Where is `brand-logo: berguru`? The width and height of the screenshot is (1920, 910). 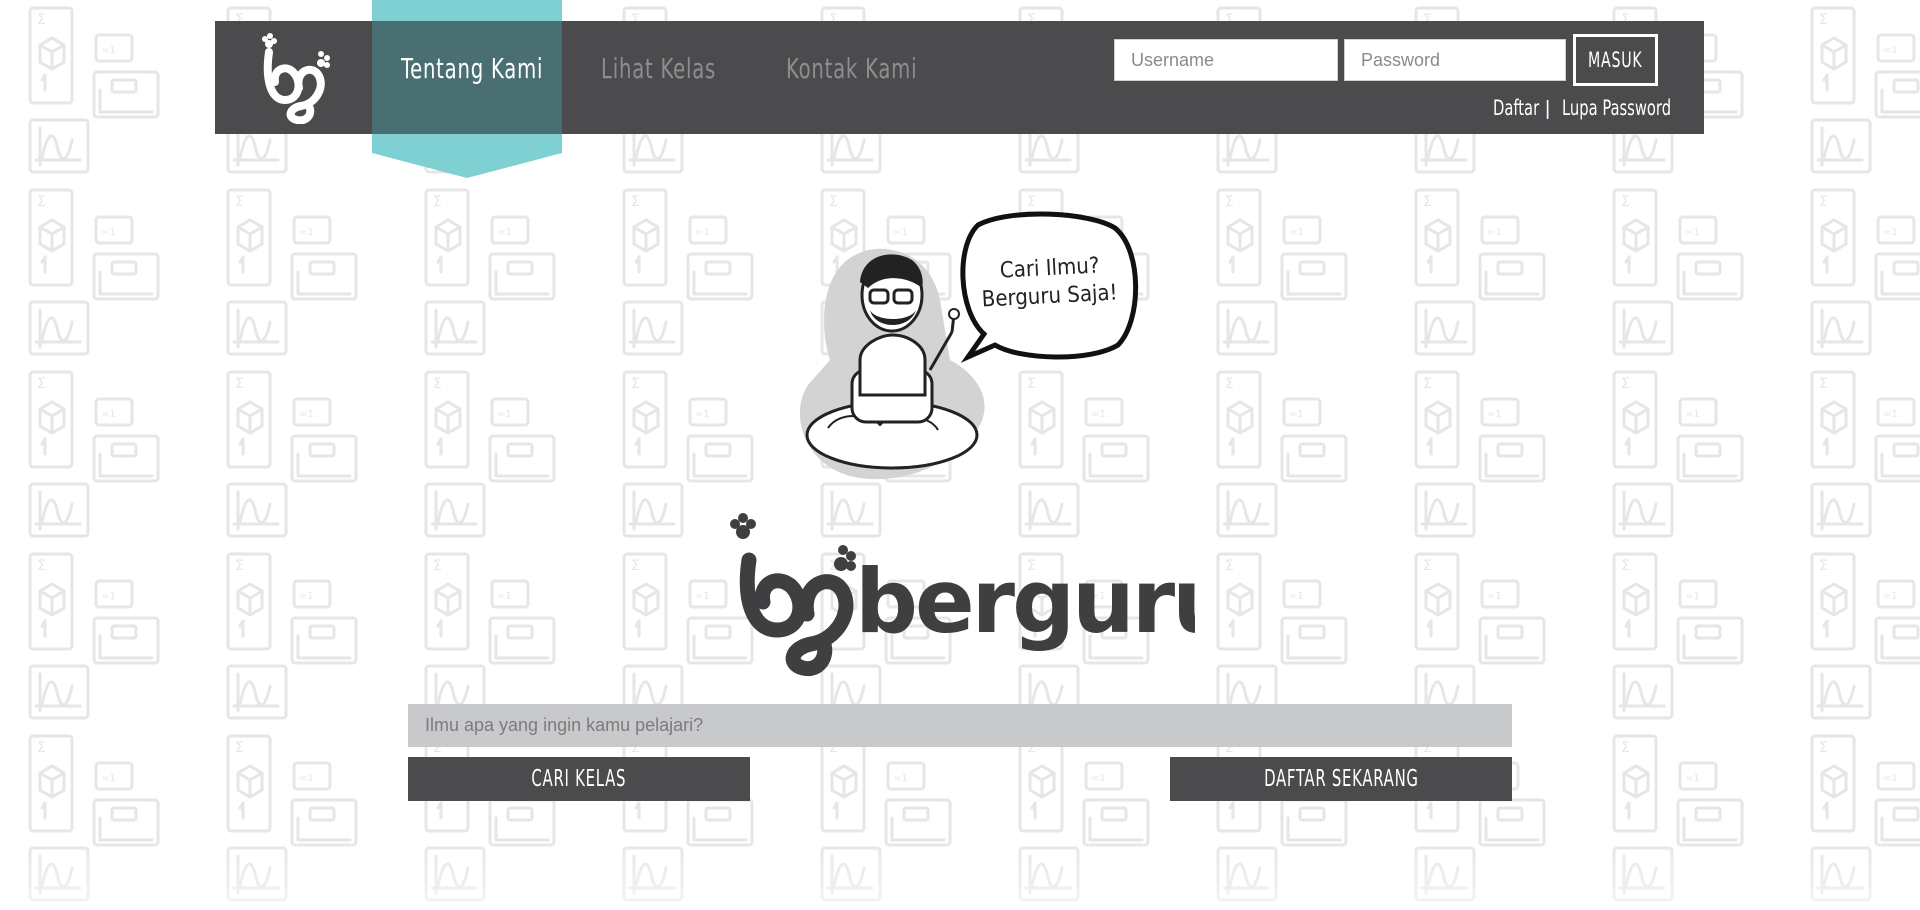 brand-logo: berguru is located at coordinates (962, 595).